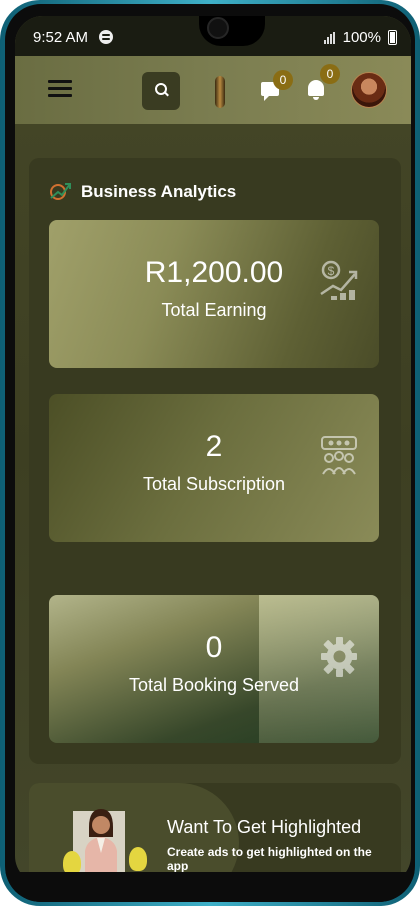 The width and height of the screenshot is (420, 906). What do you see at coordinates (339, 657) in the screenshot?
I see `gear-icon` at bounding box center [339, 657].